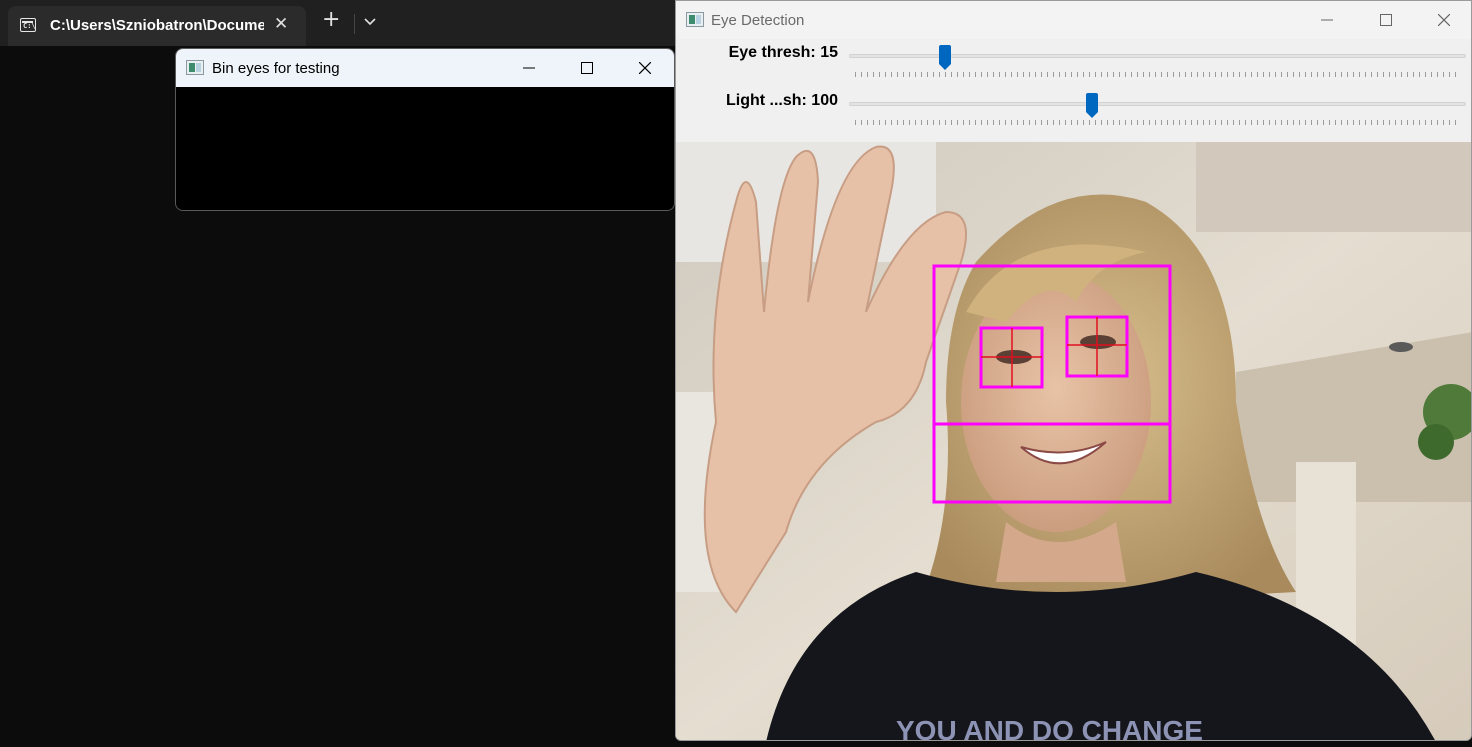  I want to click on tab-divider, so click(354, 24).